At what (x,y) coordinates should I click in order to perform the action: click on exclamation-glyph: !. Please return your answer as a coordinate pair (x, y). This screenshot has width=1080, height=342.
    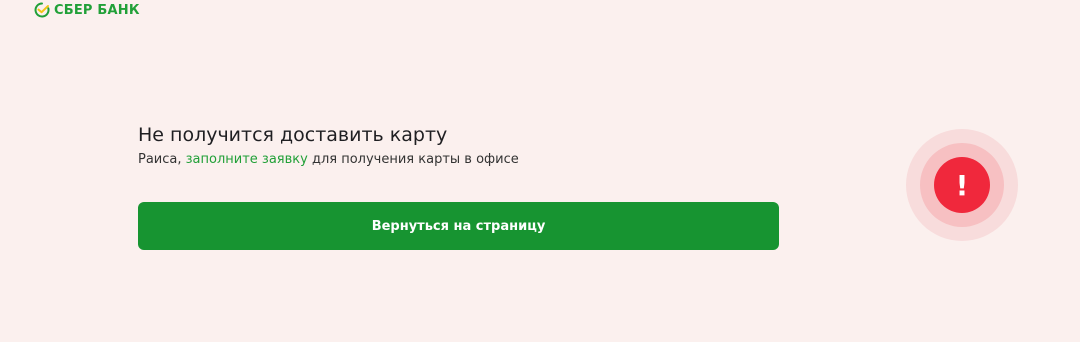
    Looking at the image, I should click on (962, 185).